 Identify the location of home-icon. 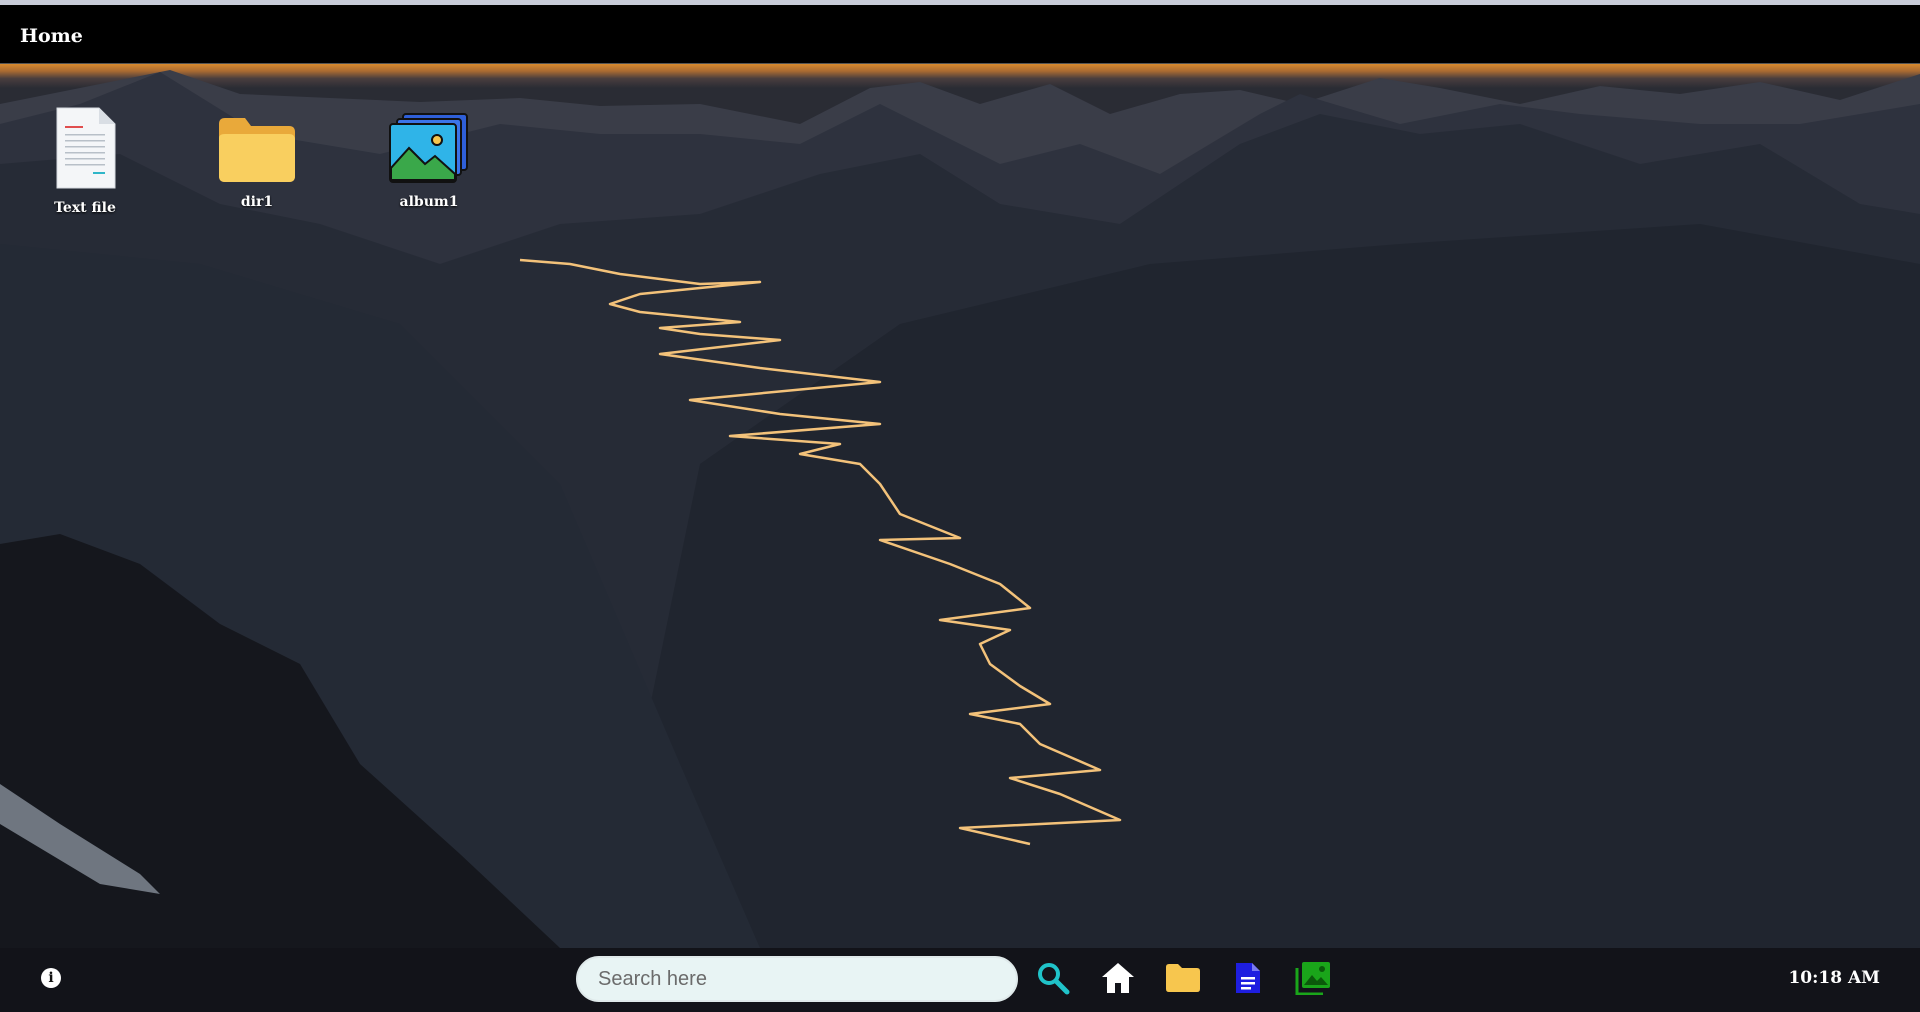
(1118, 978).